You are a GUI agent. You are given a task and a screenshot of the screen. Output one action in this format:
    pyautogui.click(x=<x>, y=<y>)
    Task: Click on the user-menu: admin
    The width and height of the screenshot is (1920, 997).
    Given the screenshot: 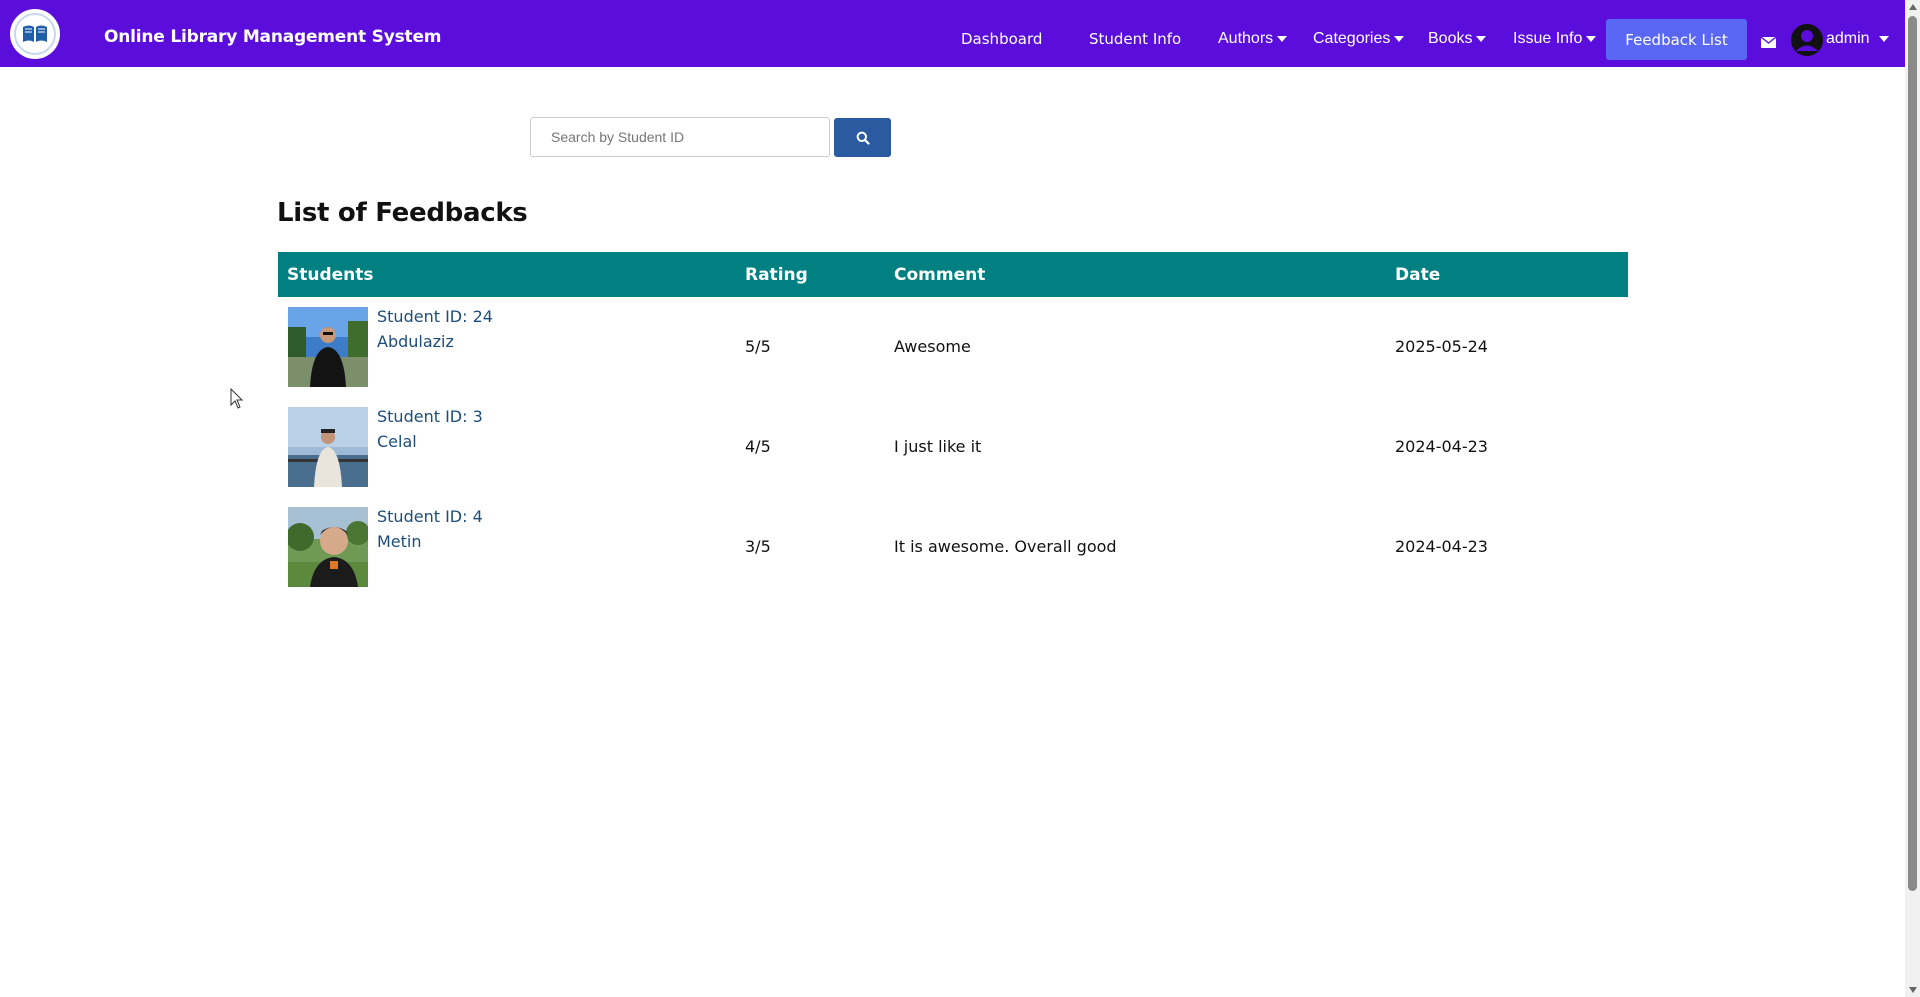 What is the action you would take?
    pyautogui.click(x=1857, y=39)
    